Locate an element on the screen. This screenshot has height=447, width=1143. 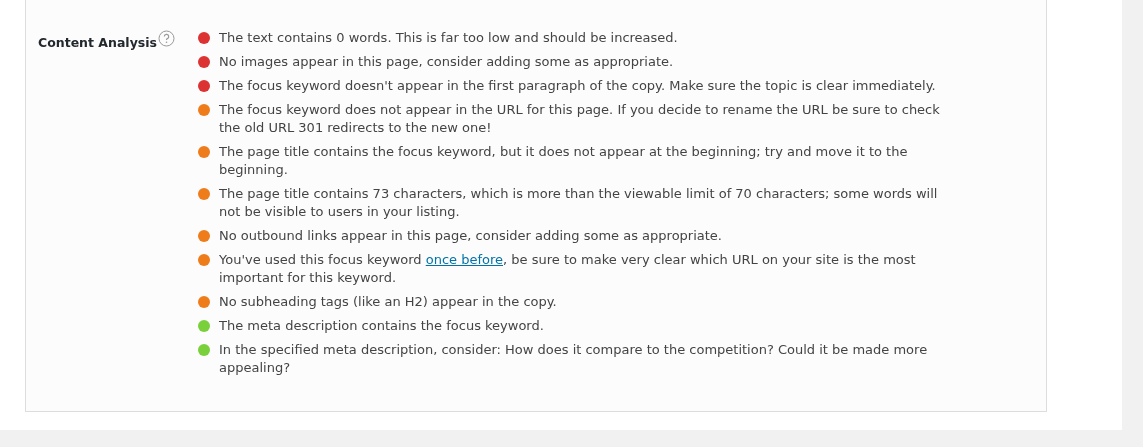
section-label: Content Analysis is located at coordinates (97, 42).